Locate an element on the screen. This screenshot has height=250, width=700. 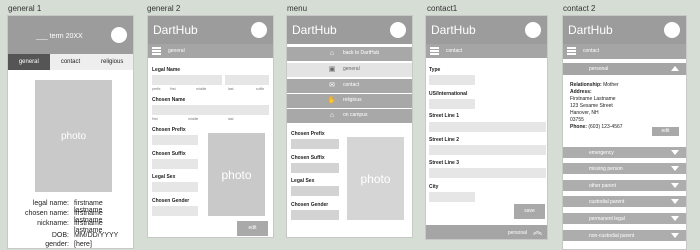
menu-item-general: ▣ general is located at coordinates (349, 70).